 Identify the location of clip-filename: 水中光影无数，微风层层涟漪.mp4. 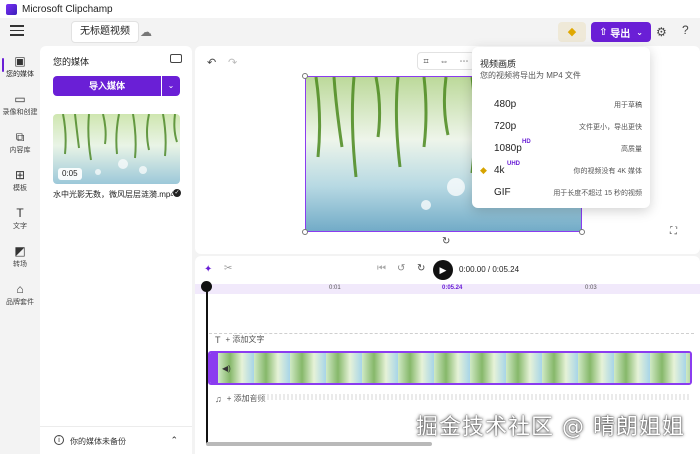
(113, 194).